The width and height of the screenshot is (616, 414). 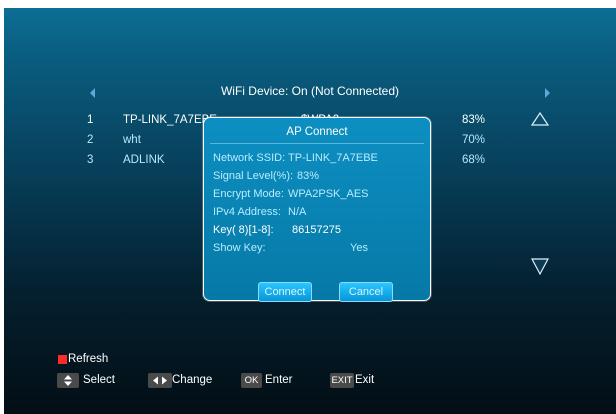 I want to click on network-ssid-value: TP-LINK_7A7EBE, so click(x=333, y=158).